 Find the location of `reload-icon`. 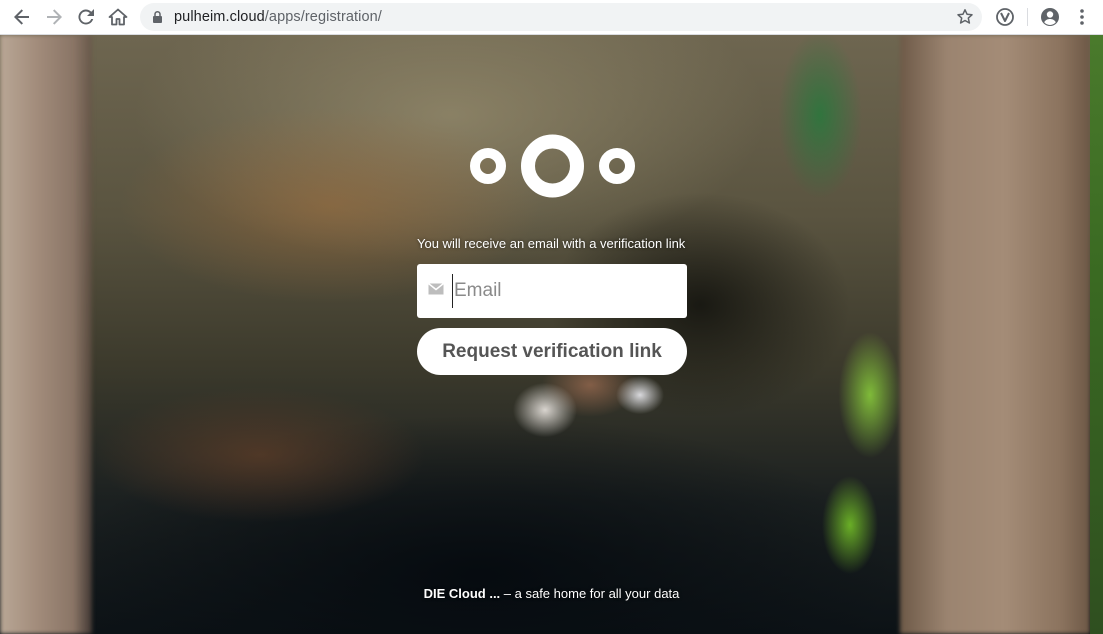

reload-icon is located at coordinates (86, 17).